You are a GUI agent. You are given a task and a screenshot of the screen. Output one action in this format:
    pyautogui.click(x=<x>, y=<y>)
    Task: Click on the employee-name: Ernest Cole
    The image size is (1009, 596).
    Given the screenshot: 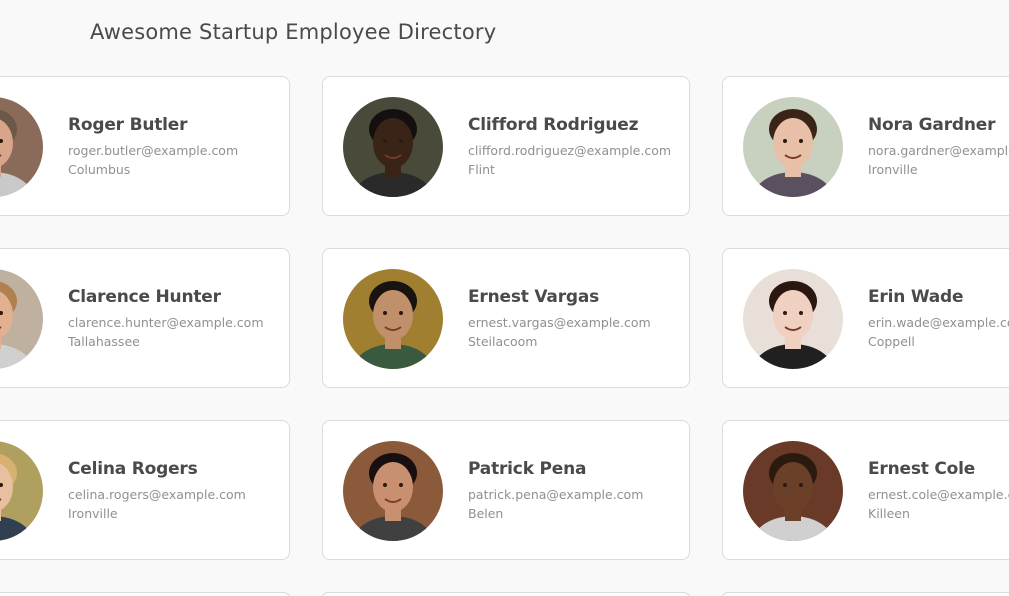 What is the action you would take?
    pyautogui.click(x=922, y=469)
    